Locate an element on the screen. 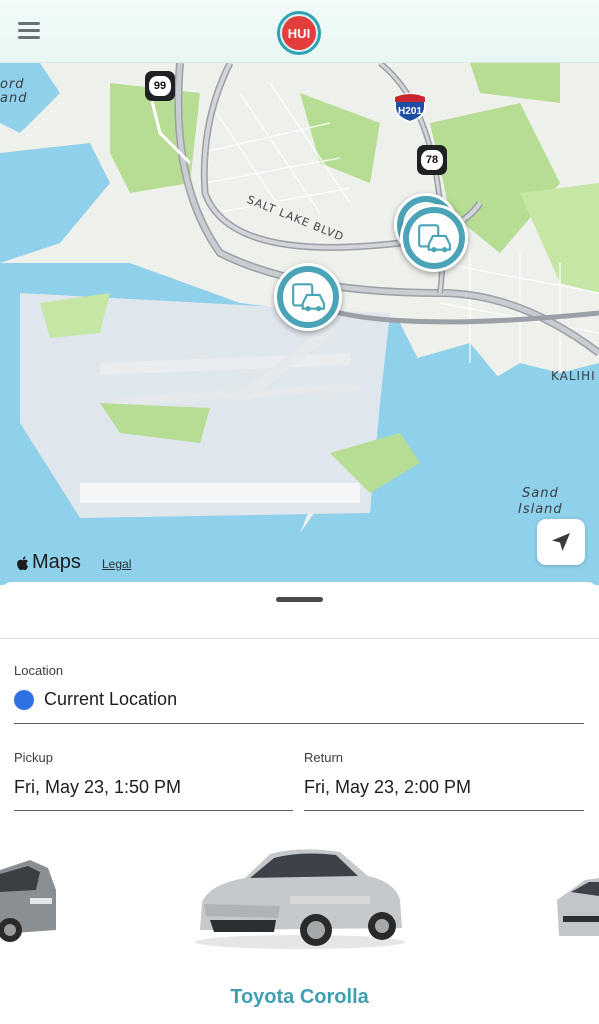 Image resolution: width=599 pixels, height=1024 pixels. return-datetime-field: Fri, May 23, 2:00 PM is located at coordinates (387, 787).